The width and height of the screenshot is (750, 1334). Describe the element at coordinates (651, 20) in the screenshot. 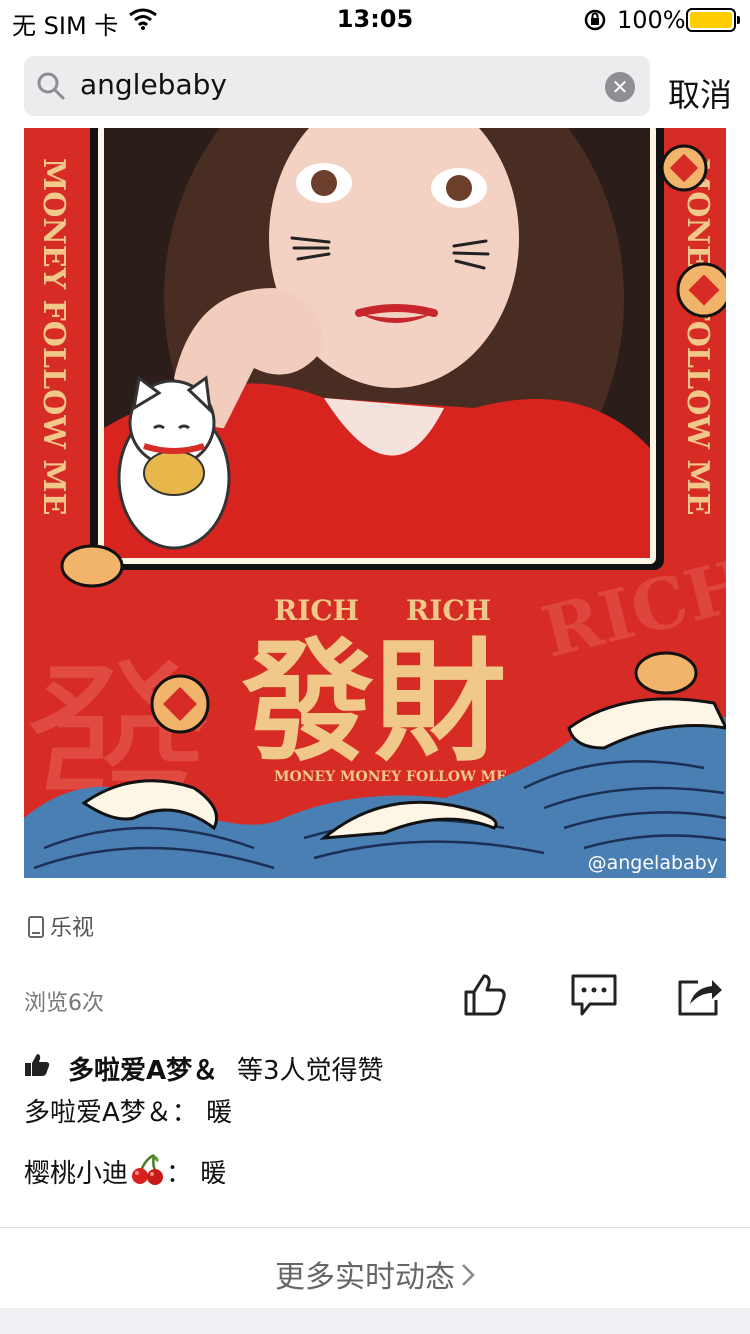

I see `battery-percent: 100%` at that location.